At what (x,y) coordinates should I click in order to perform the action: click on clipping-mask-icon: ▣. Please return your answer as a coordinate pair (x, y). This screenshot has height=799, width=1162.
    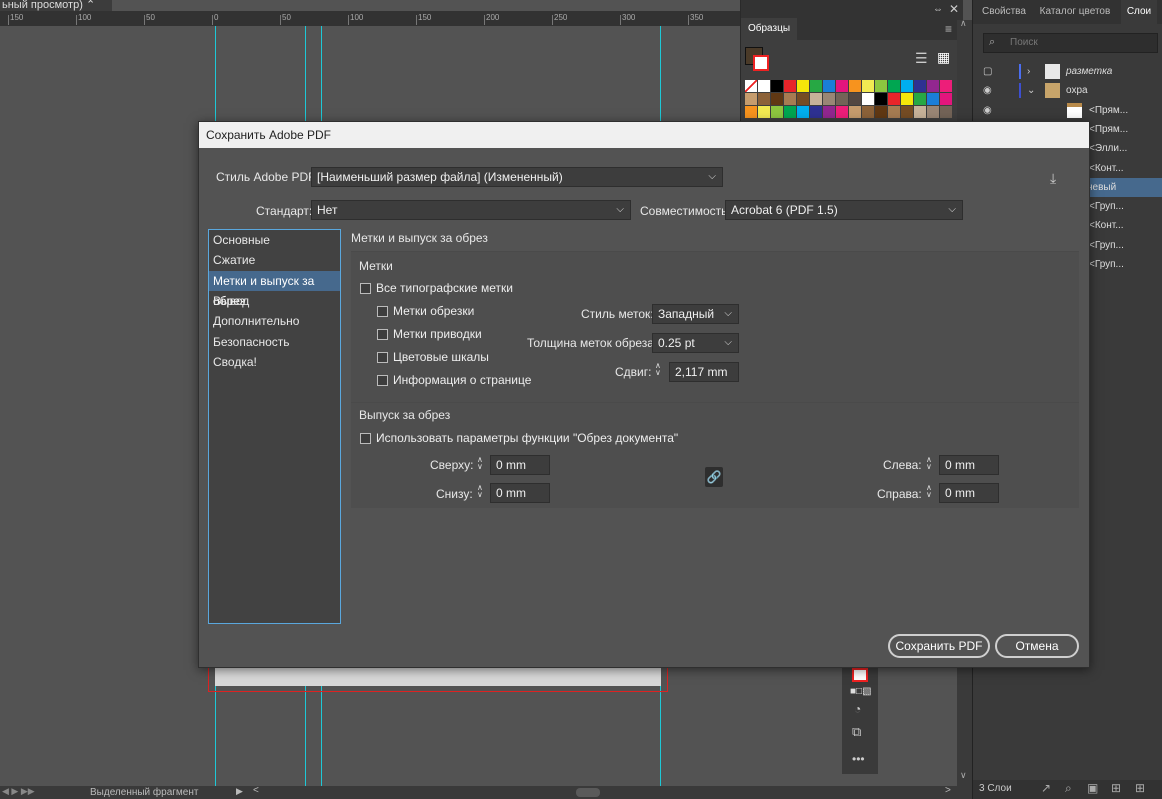
    Looking at the image, I should click on (1092, 788).